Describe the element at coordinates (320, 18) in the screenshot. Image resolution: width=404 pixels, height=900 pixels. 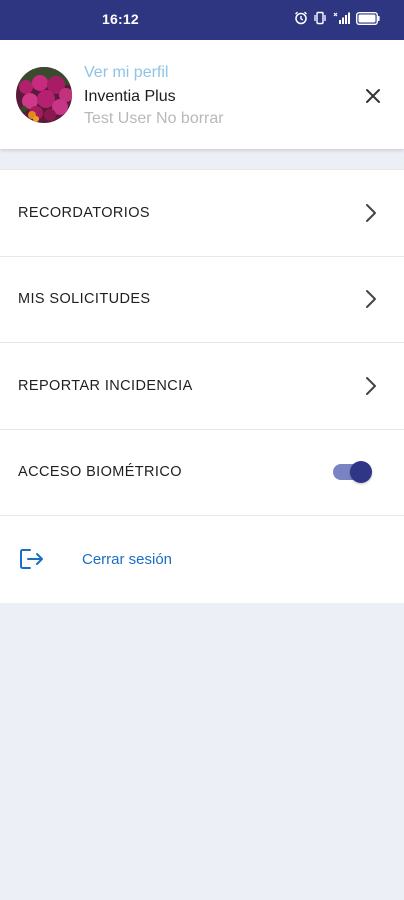
I see `vibrate-icon` at that location.